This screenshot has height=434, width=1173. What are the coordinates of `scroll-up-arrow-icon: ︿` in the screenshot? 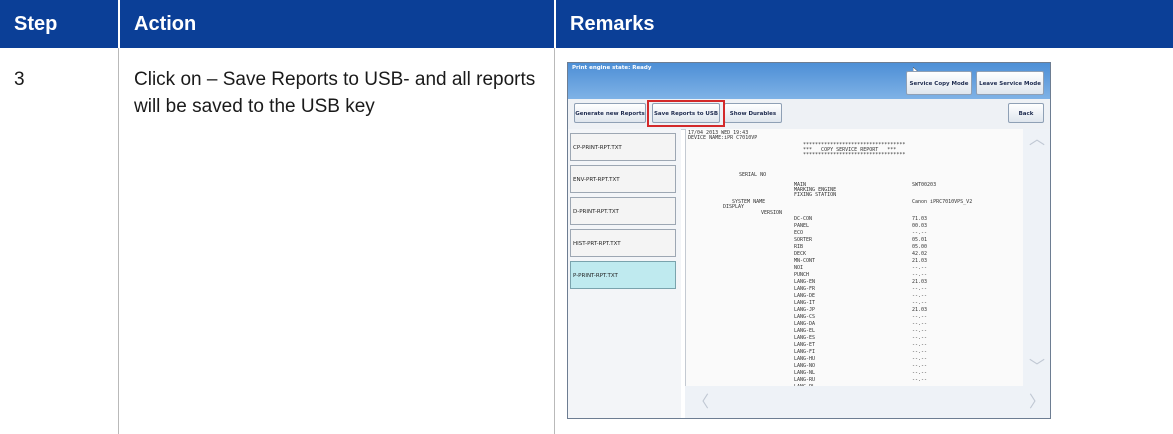 It's located at (1037, 139).